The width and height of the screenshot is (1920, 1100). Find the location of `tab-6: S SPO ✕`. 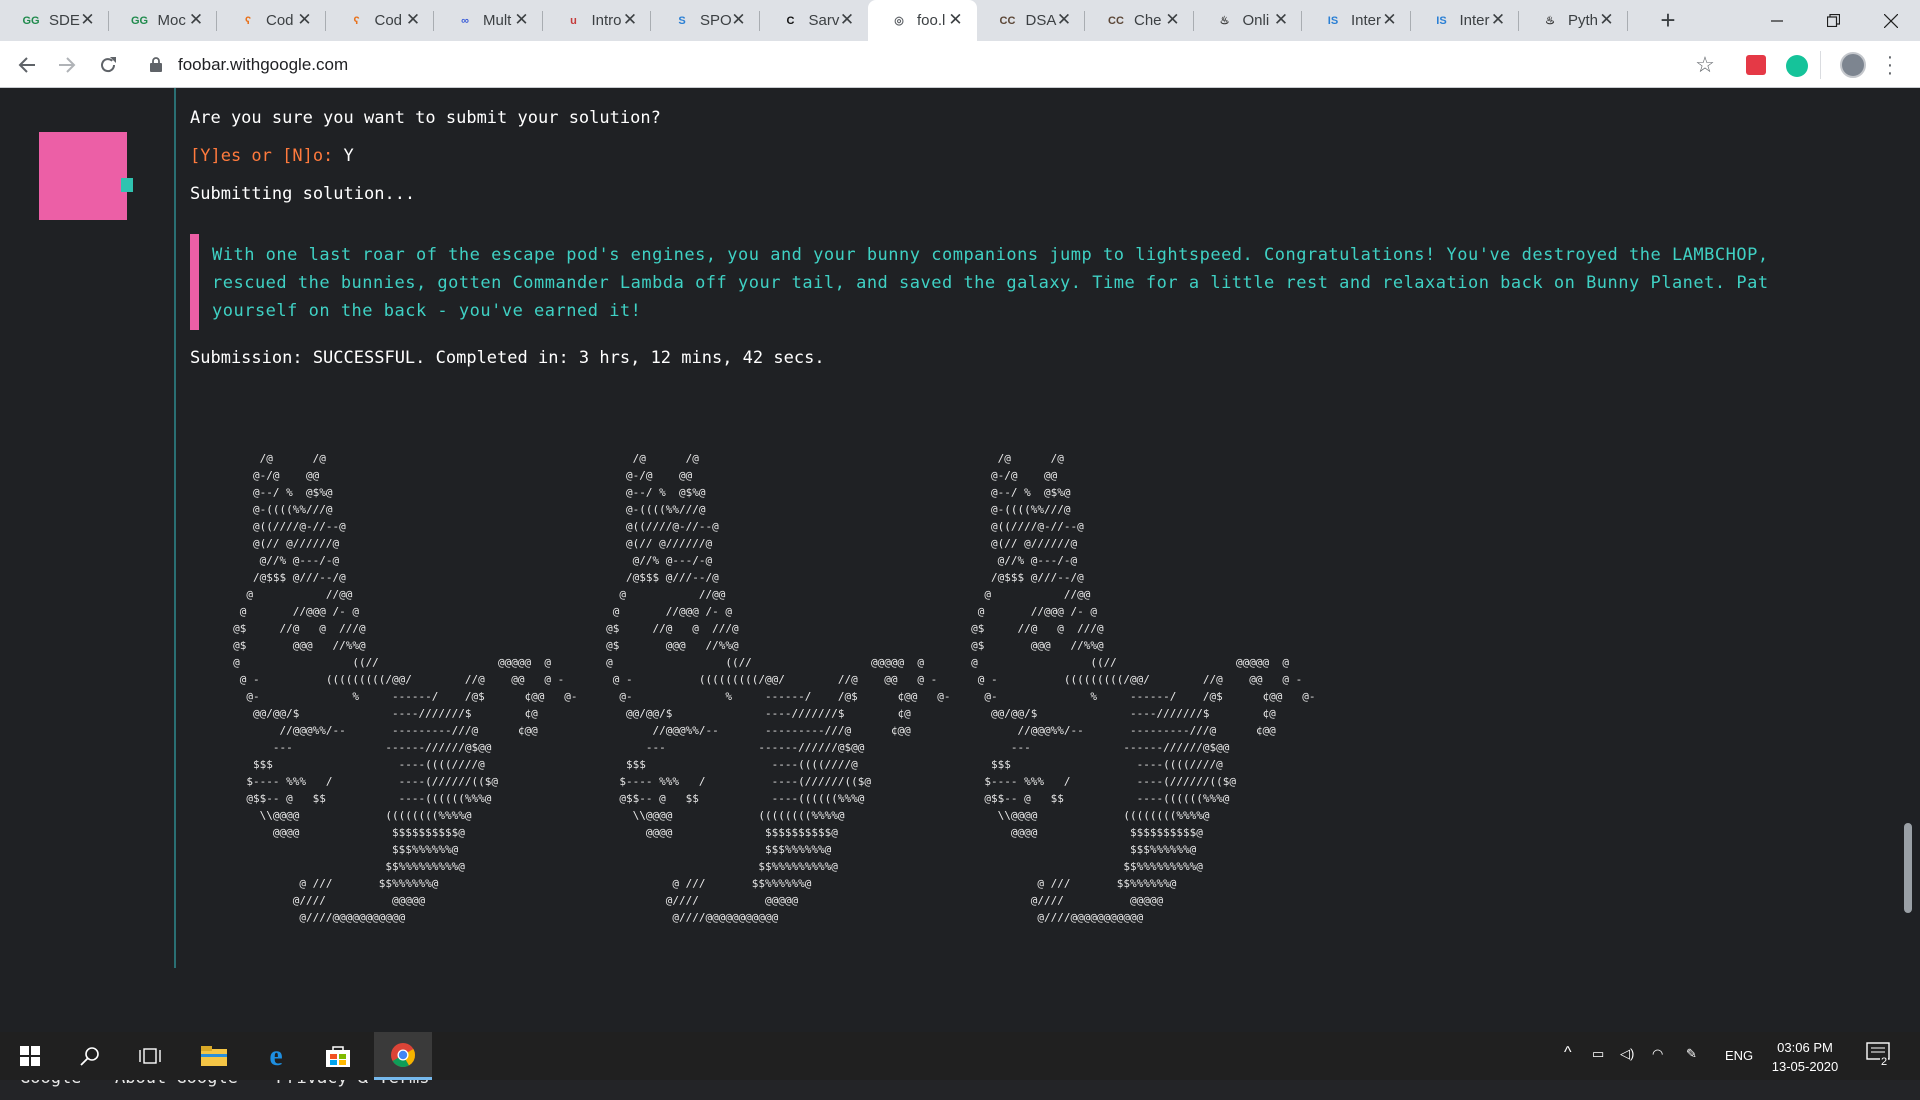

tab-6: S SPO ✕ is located at coordinates (705, 20).